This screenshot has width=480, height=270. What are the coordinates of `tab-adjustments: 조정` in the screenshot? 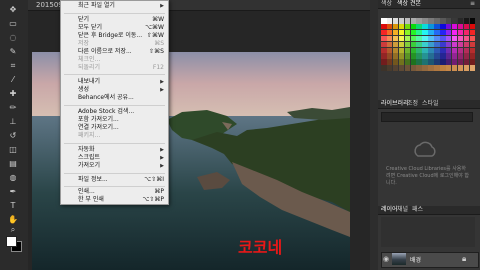 It's located at (412, 104).